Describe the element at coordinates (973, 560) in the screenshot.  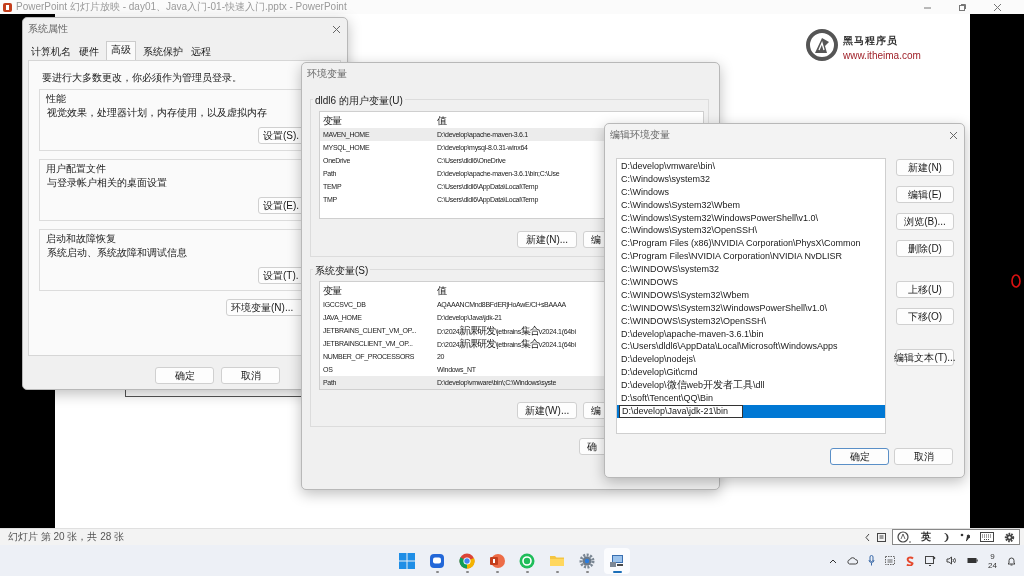
I see `battery-icon` at that location.